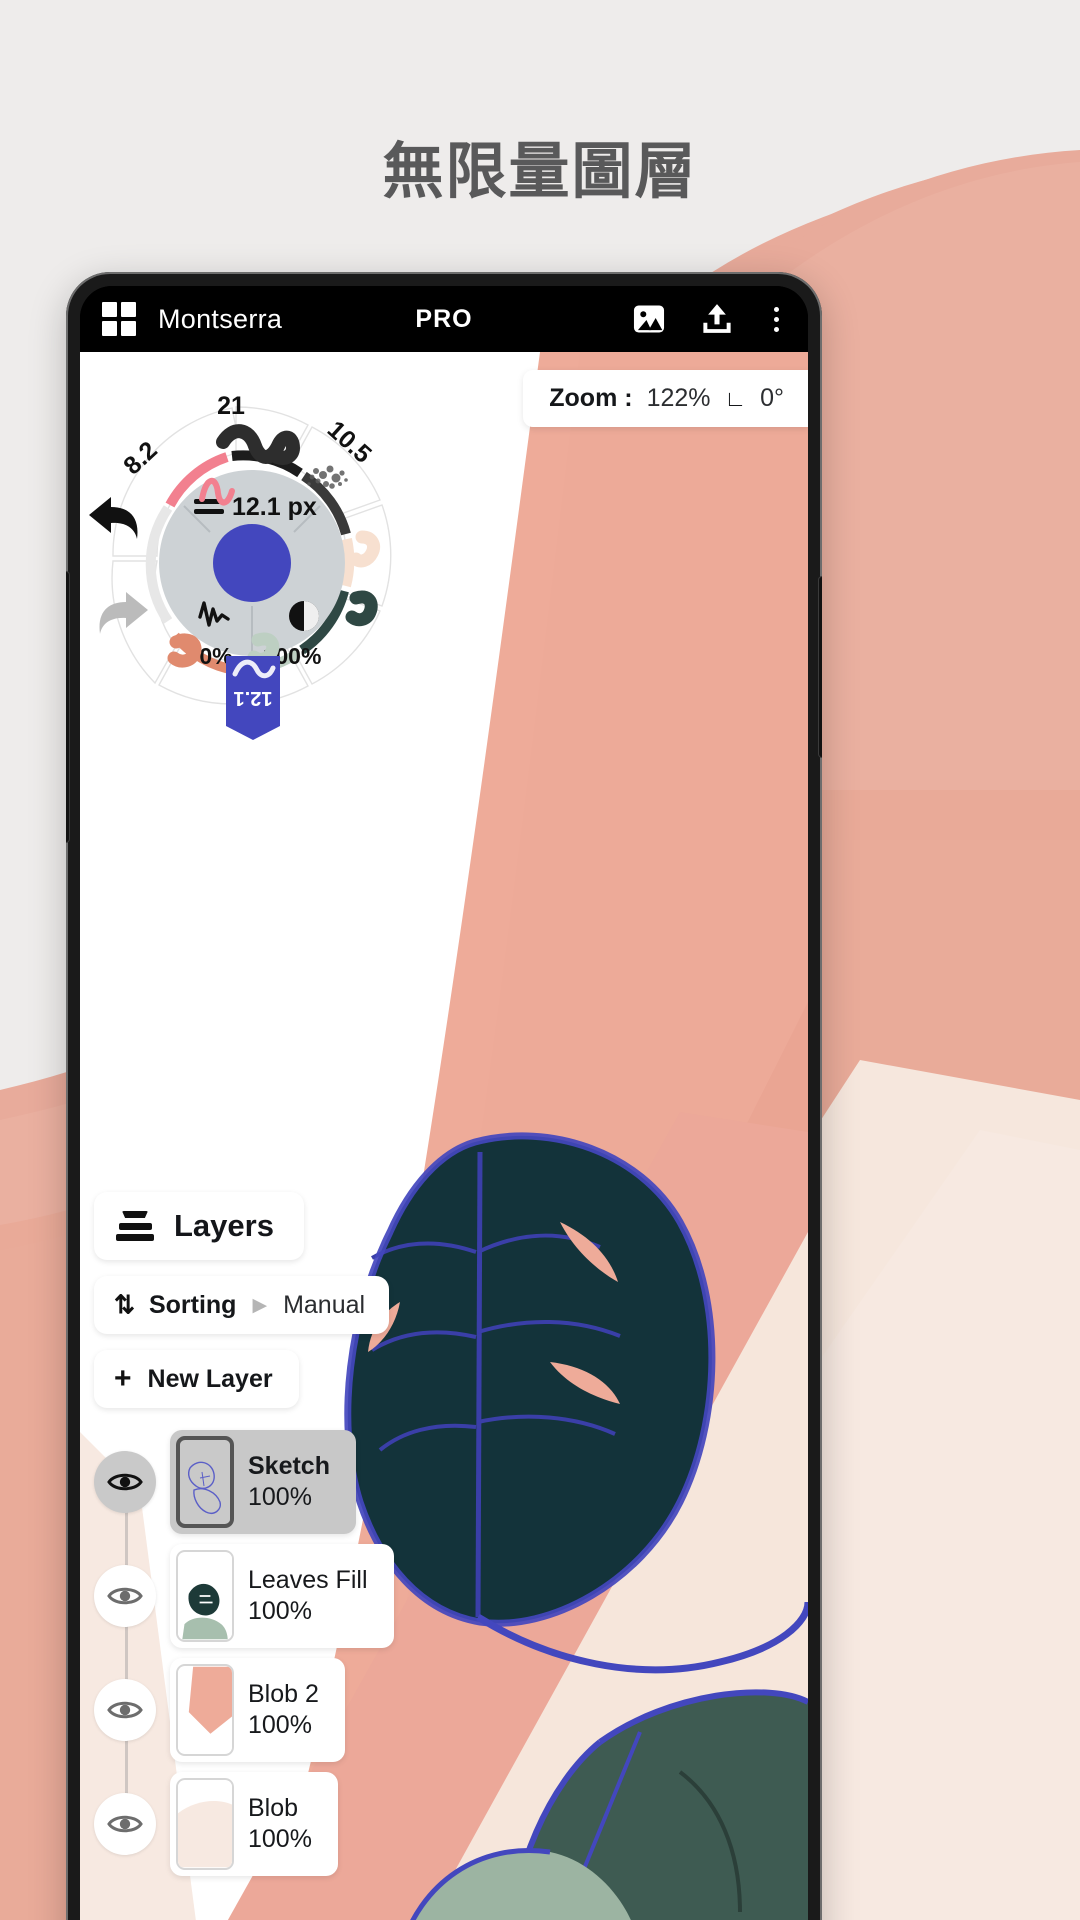 Image resolution: width=1080 pixels, height=1920 pixels. I want to click on new-layer-label: New Layer, so click(210, 1378).